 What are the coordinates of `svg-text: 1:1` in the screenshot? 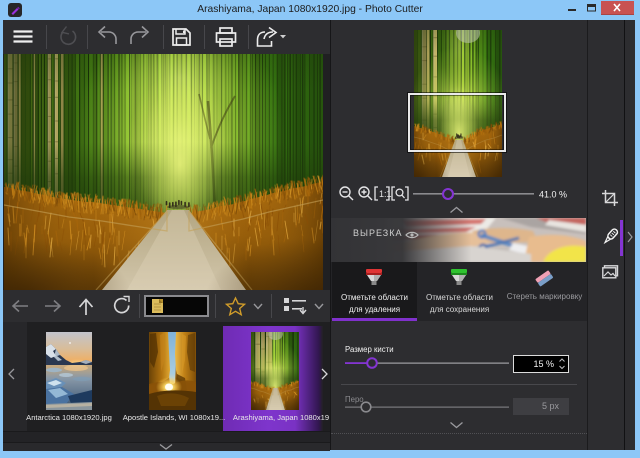 It's located at (385, 194).